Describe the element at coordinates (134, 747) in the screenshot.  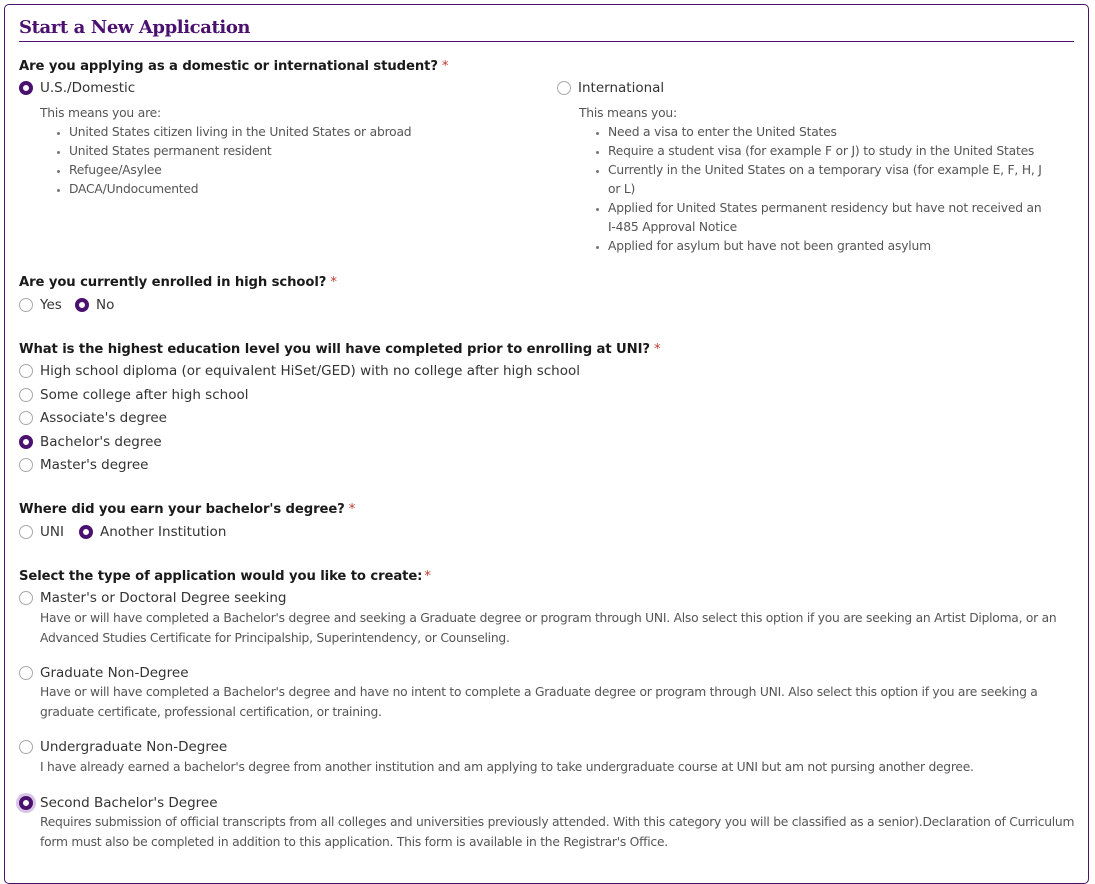
I see `option-label: Undergraduate Non-Degree` at that location.